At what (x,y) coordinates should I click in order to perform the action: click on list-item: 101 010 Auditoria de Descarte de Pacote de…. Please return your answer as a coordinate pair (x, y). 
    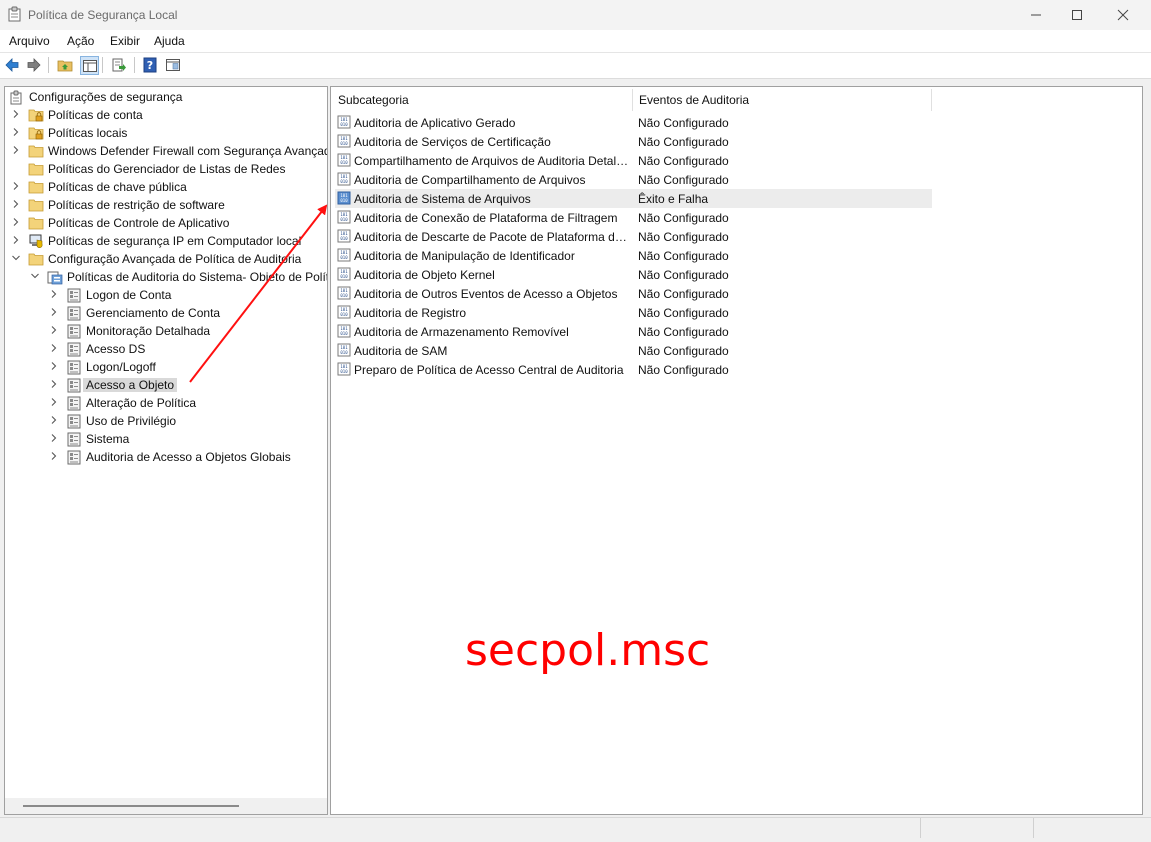
    Looking at the image, I should click on (633, 236).